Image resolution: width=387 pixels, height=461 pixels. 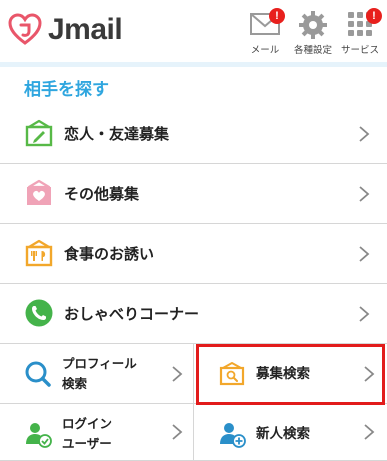 I want to click on board-search-icon, so click(x=232, y=374).